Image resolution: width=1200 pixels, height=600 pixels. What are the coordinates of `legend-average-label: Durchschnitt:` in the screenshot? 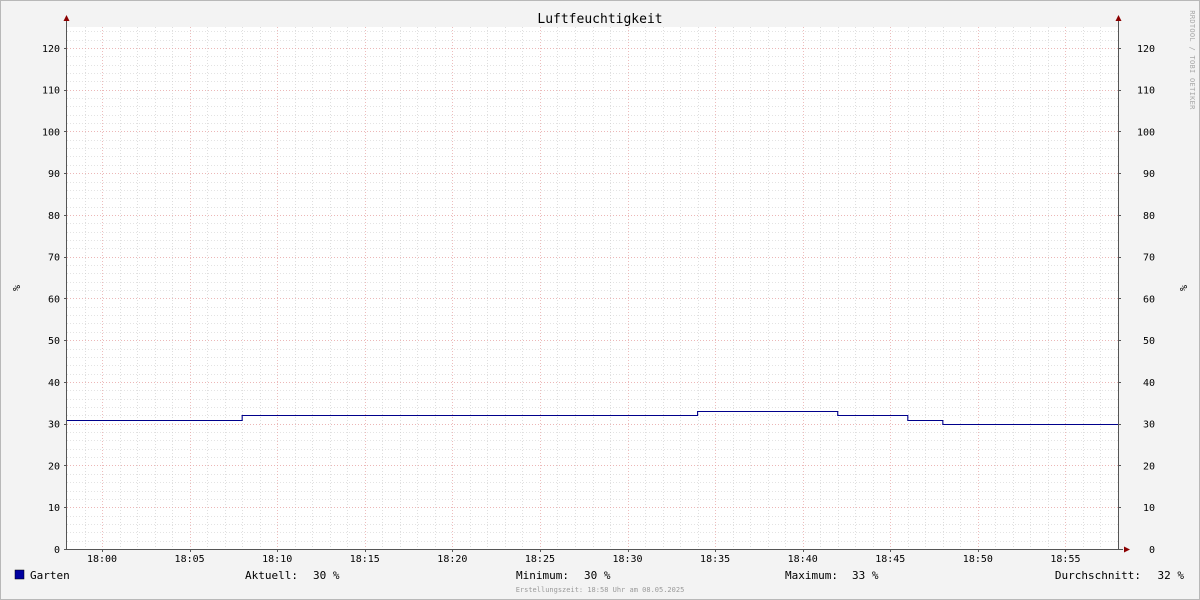 It's located at (1098, 575).